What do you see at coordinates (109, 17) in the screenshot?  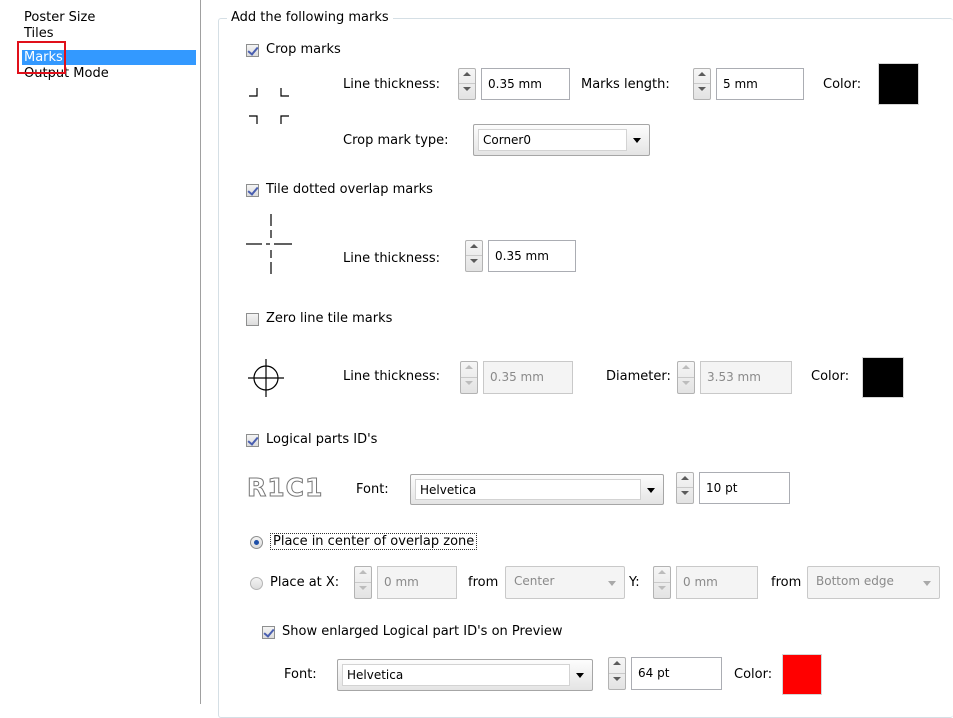 I see `nav-item-poster-size: Poster Size` at bounding box center [109, 17].